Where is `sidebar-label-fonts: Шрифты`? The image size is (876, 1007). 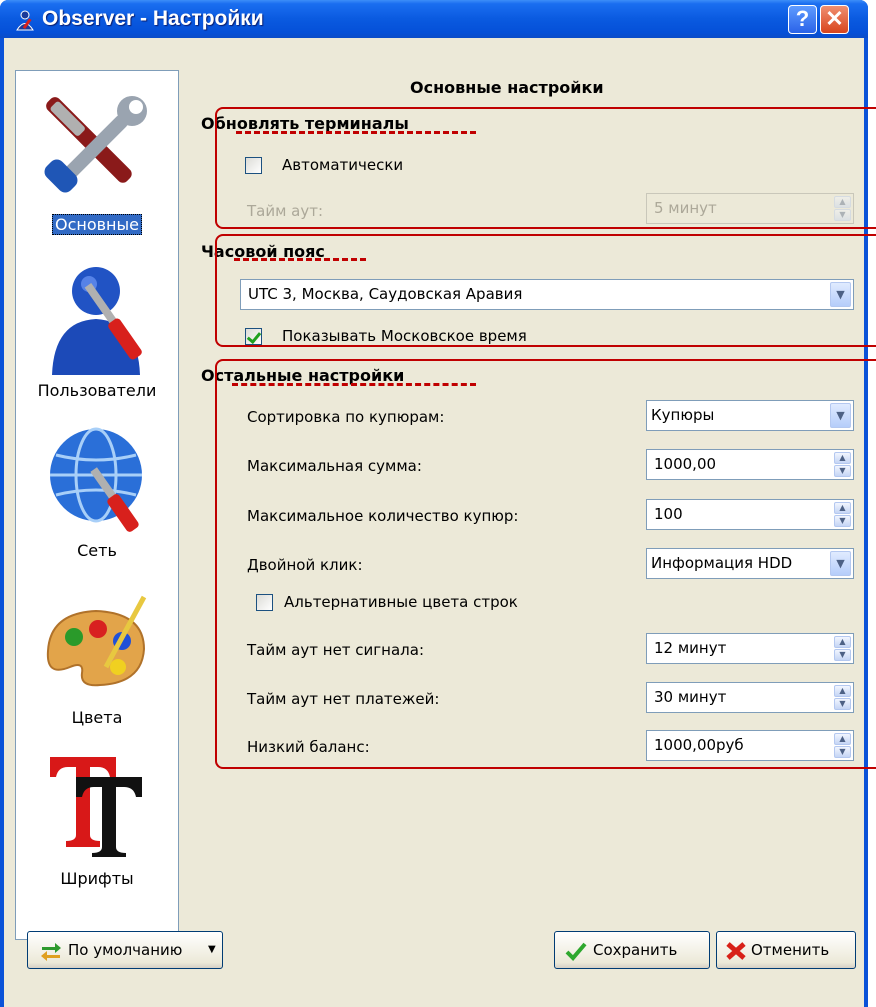
sidebar-label-fonts: Шрифты is located at coordinates (97, 878).